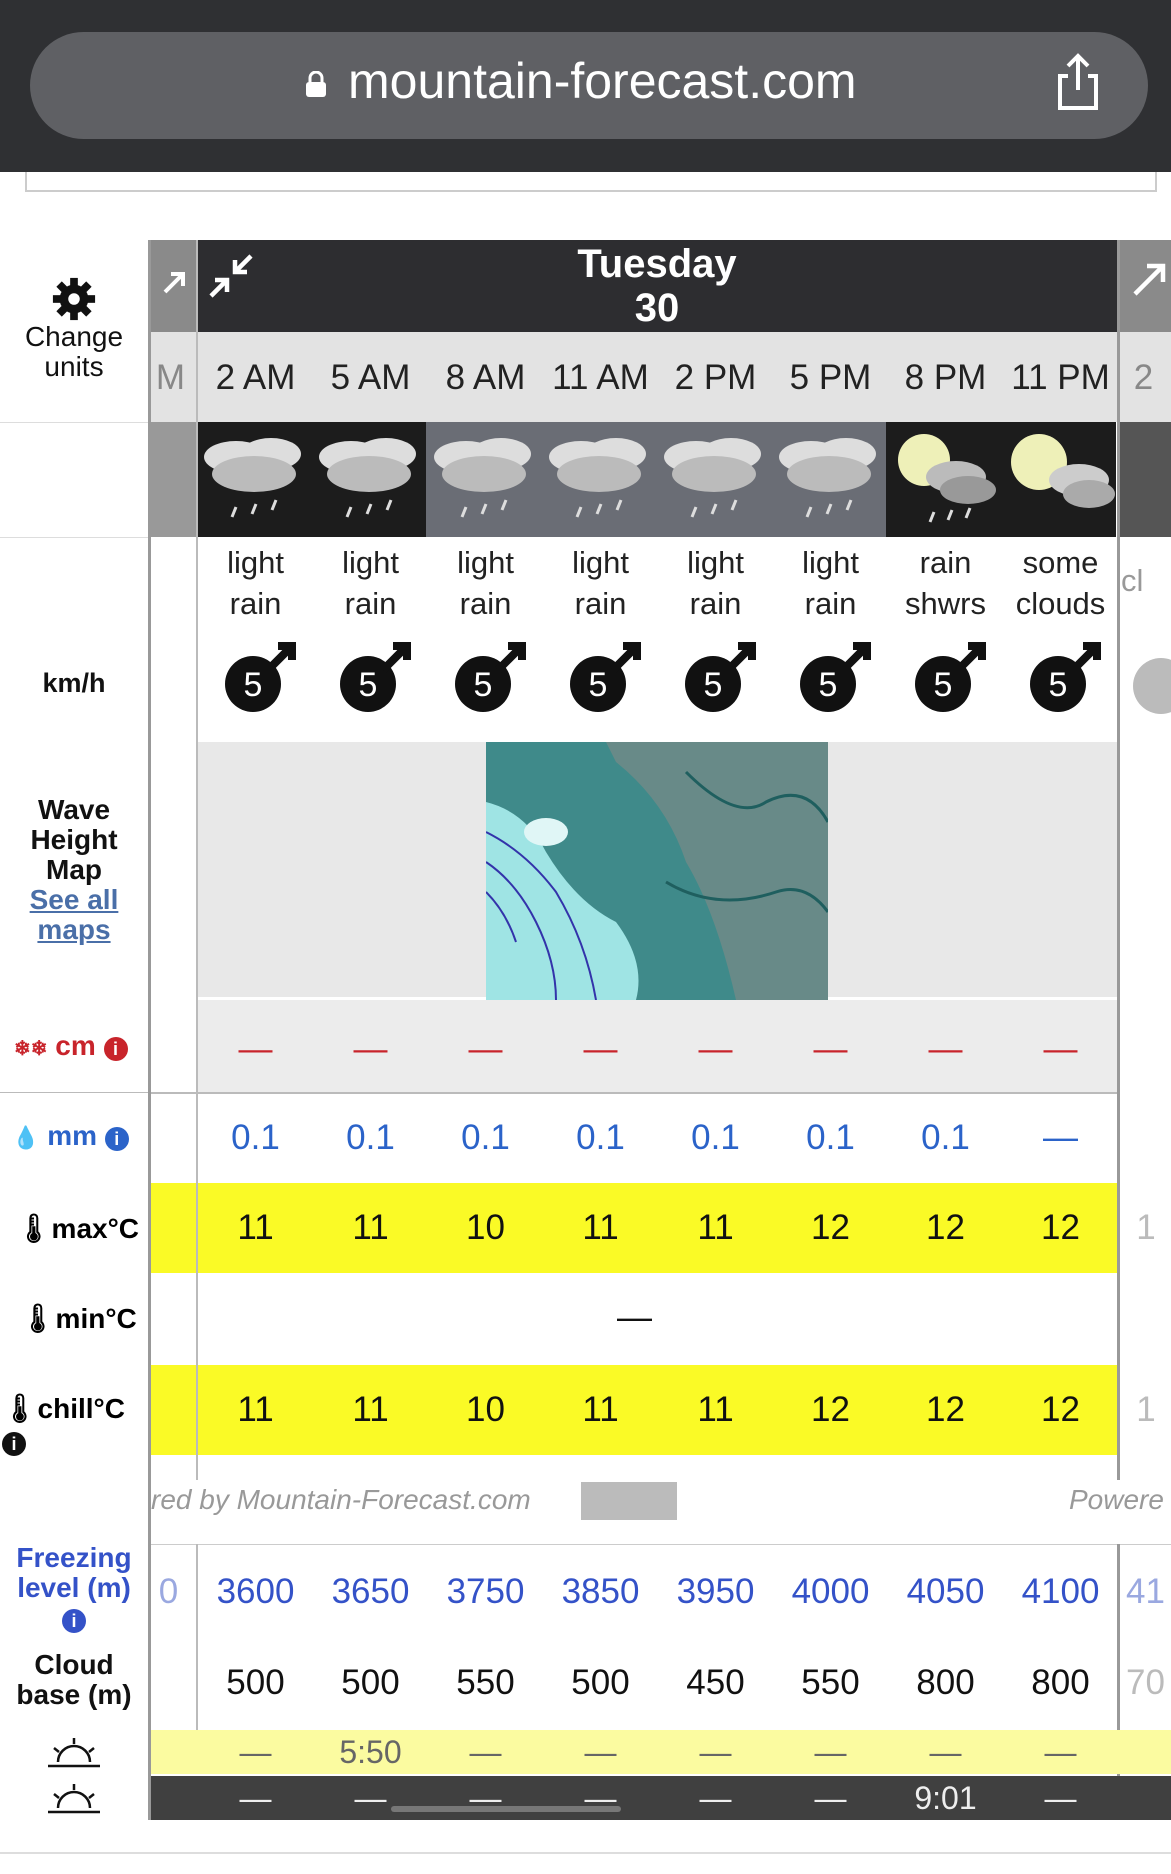 This screenshot has width=1171, height=1874. I want to click on day-name: Tuesday, so click(657, 264).